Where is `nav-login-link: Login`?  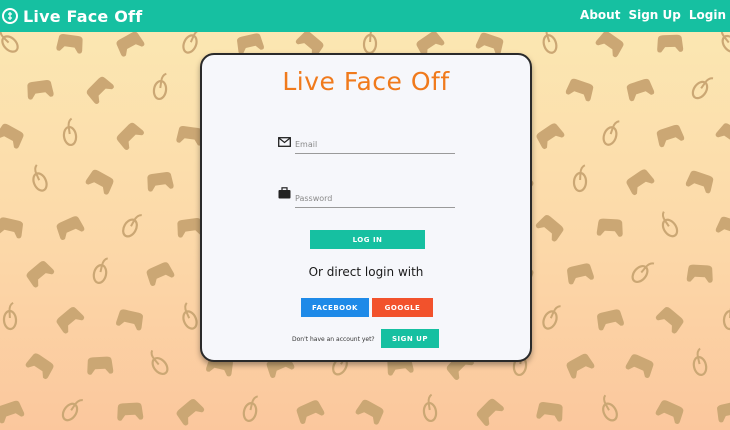
nav-login-link: Login is located at coordinates (707, 15).